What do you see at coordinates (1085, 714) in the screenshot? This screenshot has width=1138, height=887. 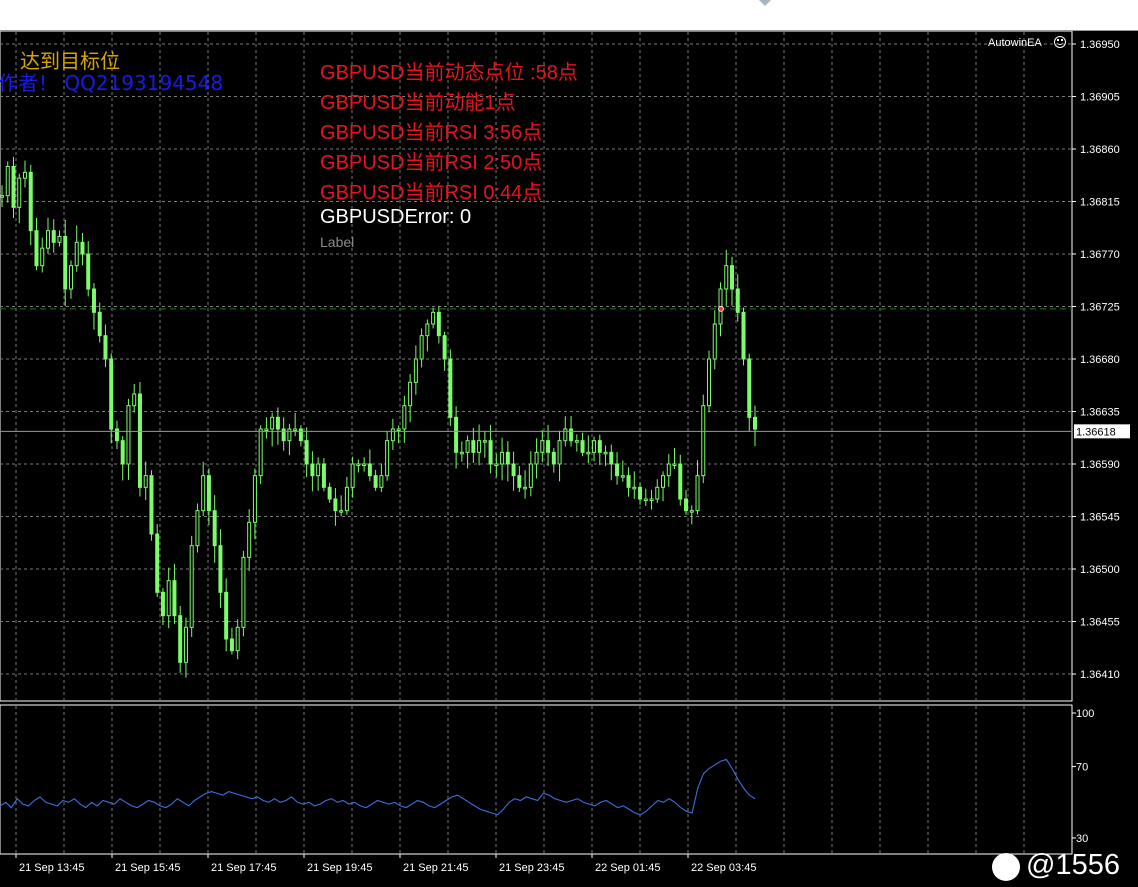 I see `rsi-tick-label: 100` at bounding box center [1085, 714].